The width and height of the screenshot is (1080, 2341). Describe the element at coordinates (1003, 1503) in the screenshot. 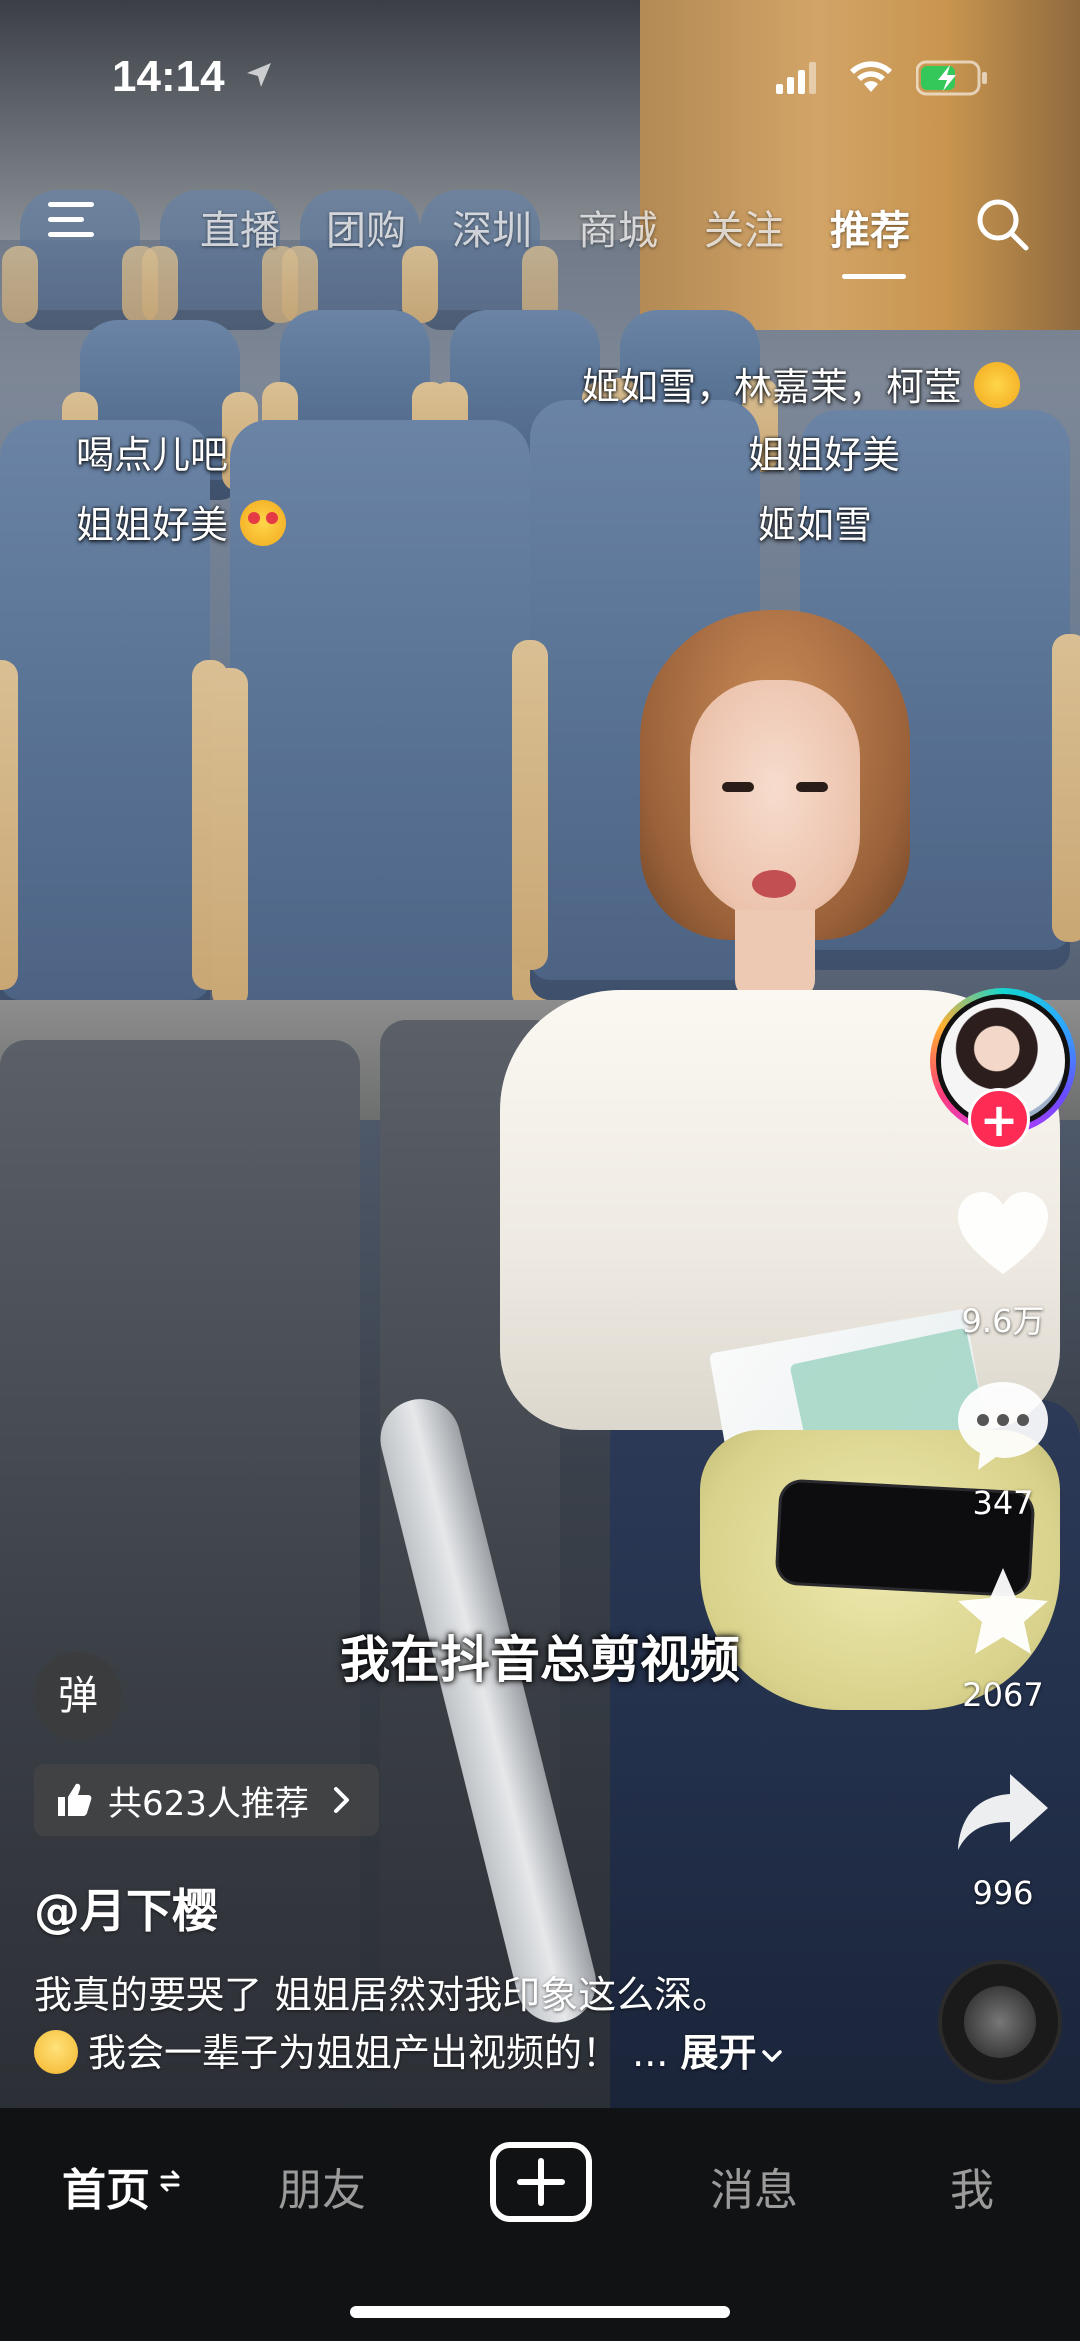

I see `comment-count: 347` at that location.